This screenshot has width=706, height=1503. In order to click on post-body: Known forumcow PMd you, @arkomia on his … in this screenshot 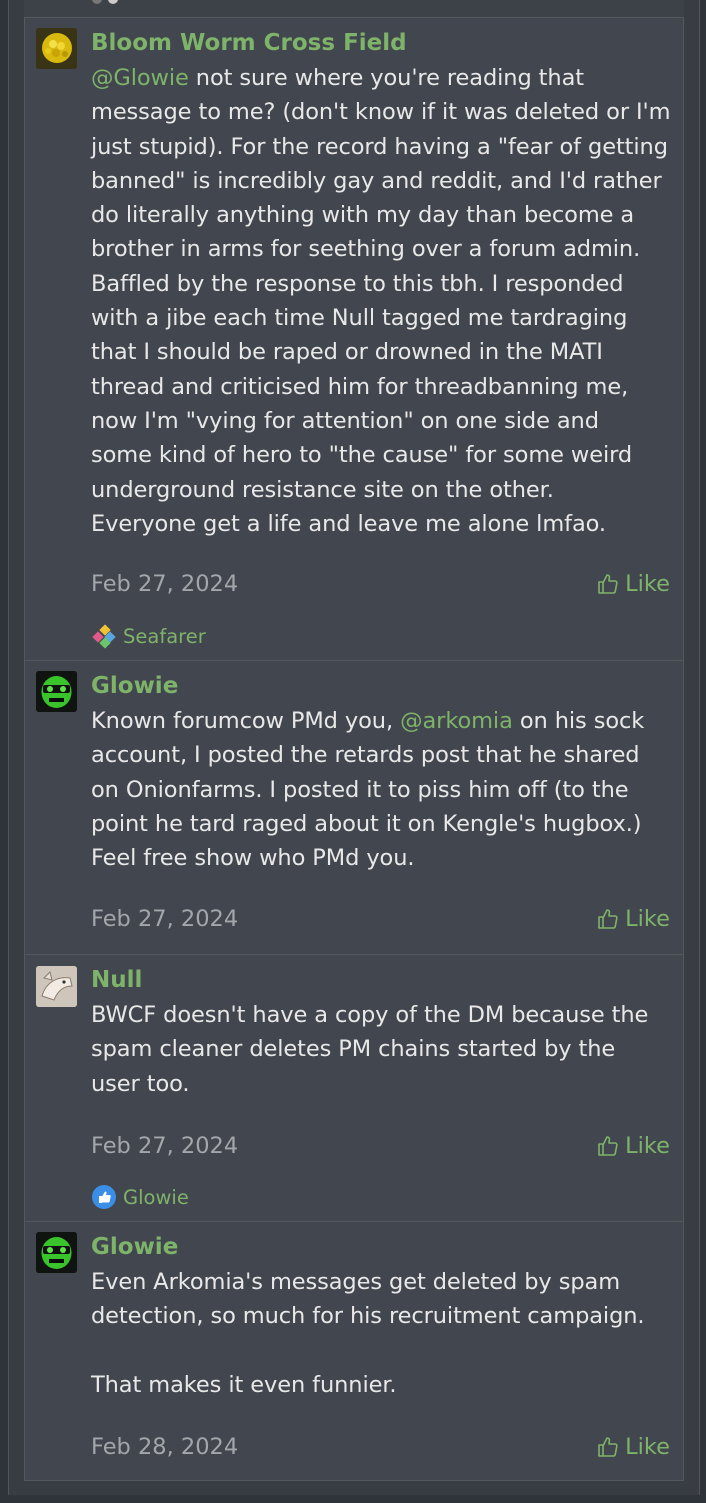, I will do `click(383, 789)`.